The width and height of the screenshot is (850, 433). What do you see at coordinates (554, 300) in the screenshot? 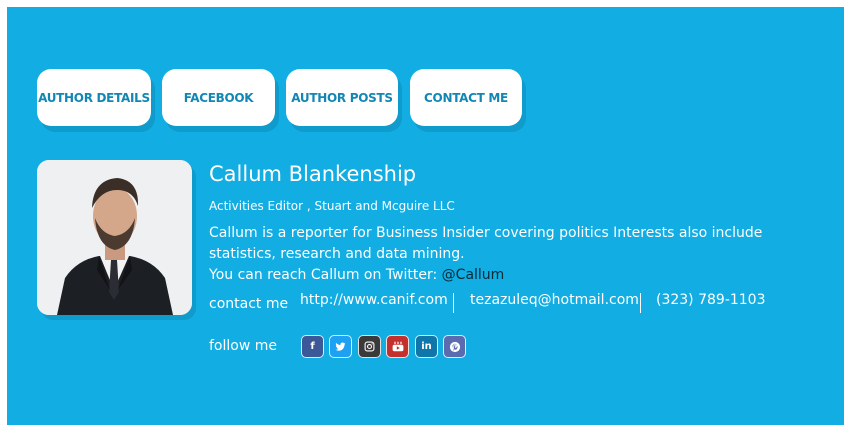
I see `email-link: tezazuleq@hotmail.com` at bounding box center [554, 300].